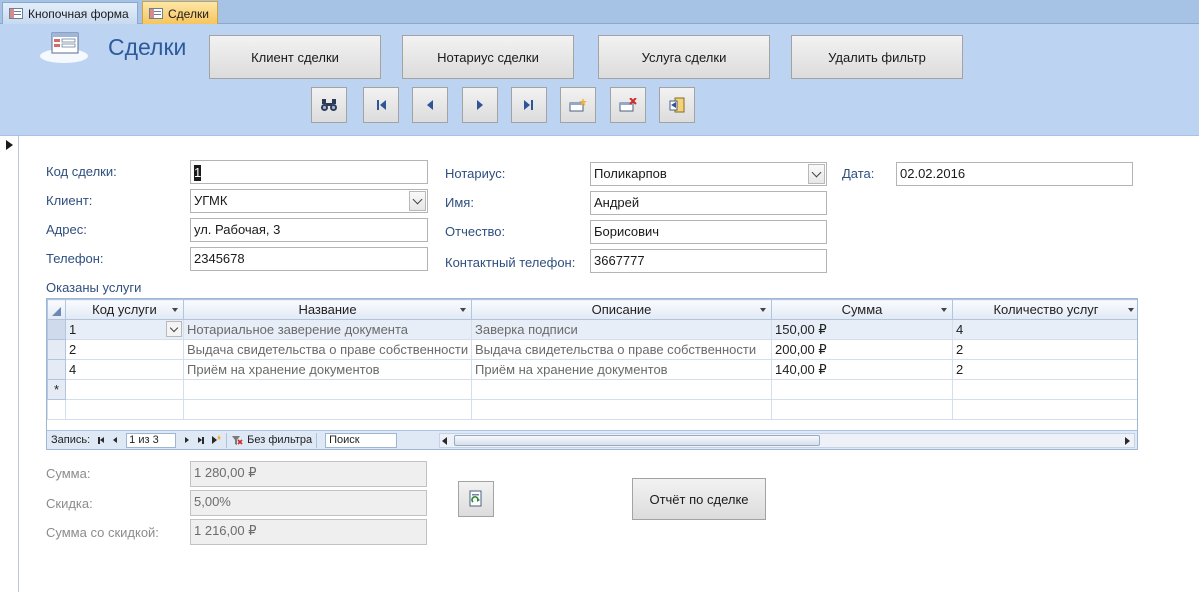 The width and height of the screenshot is (1199, 592). I want to click on new-record-button, so click(578, 105).